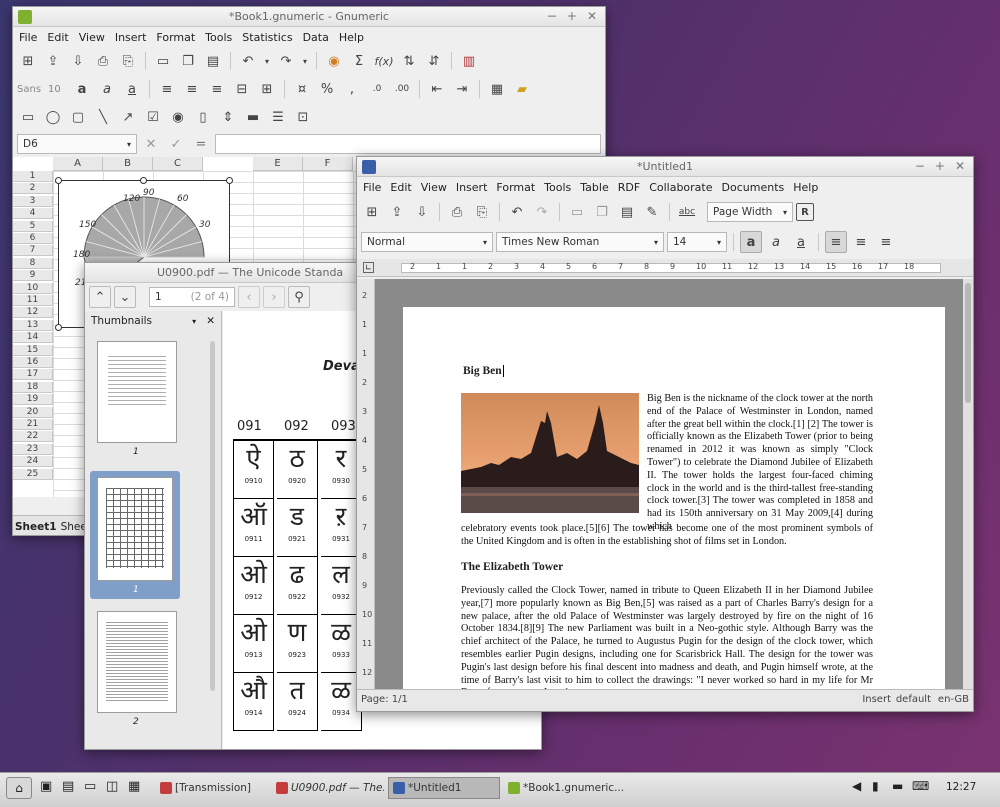  Describe the element at coordinates (203, 117) in the screenshot. I see `scrollbar-icon: ▯` at that location.